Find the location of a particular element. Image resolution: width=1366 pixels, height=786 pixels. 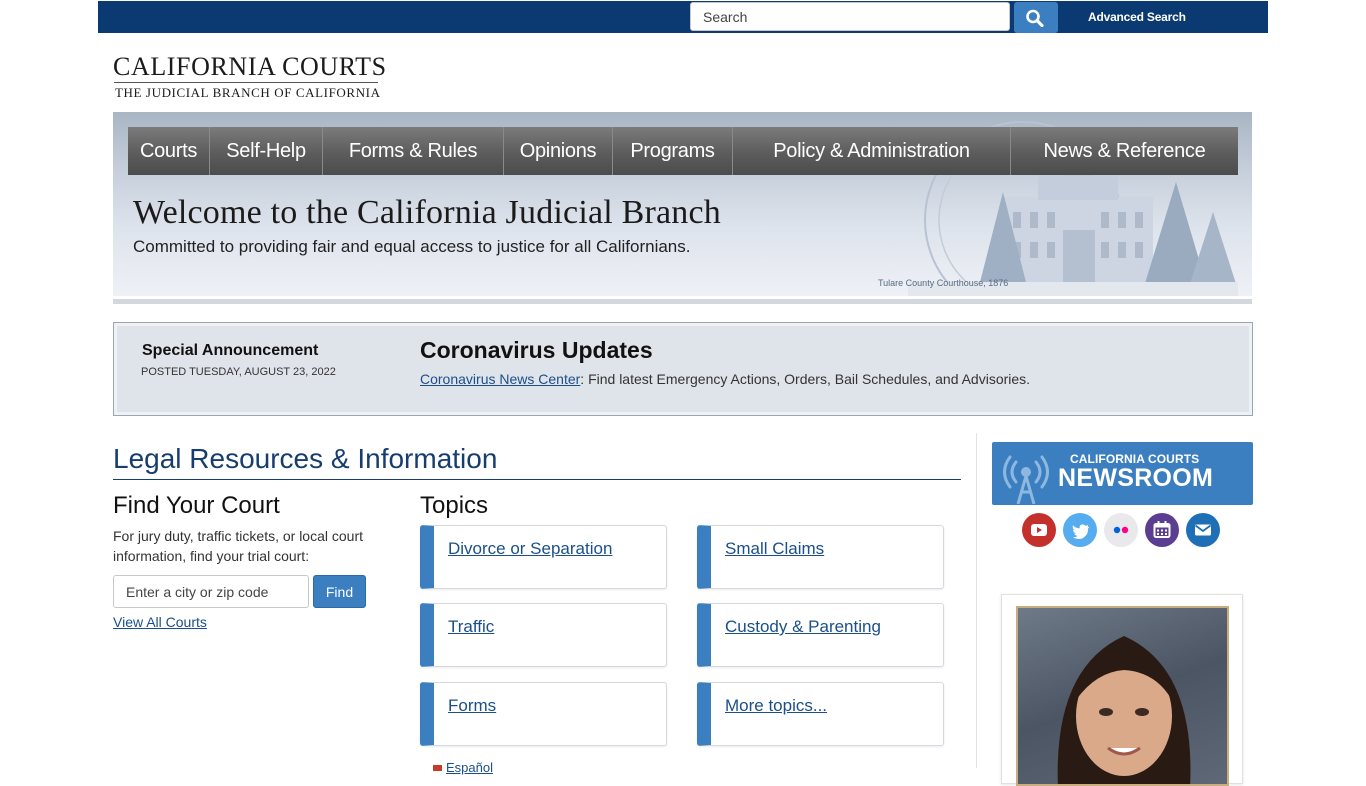

find-your-court-heading: Find Your Court is located at coordinates (196, 505).